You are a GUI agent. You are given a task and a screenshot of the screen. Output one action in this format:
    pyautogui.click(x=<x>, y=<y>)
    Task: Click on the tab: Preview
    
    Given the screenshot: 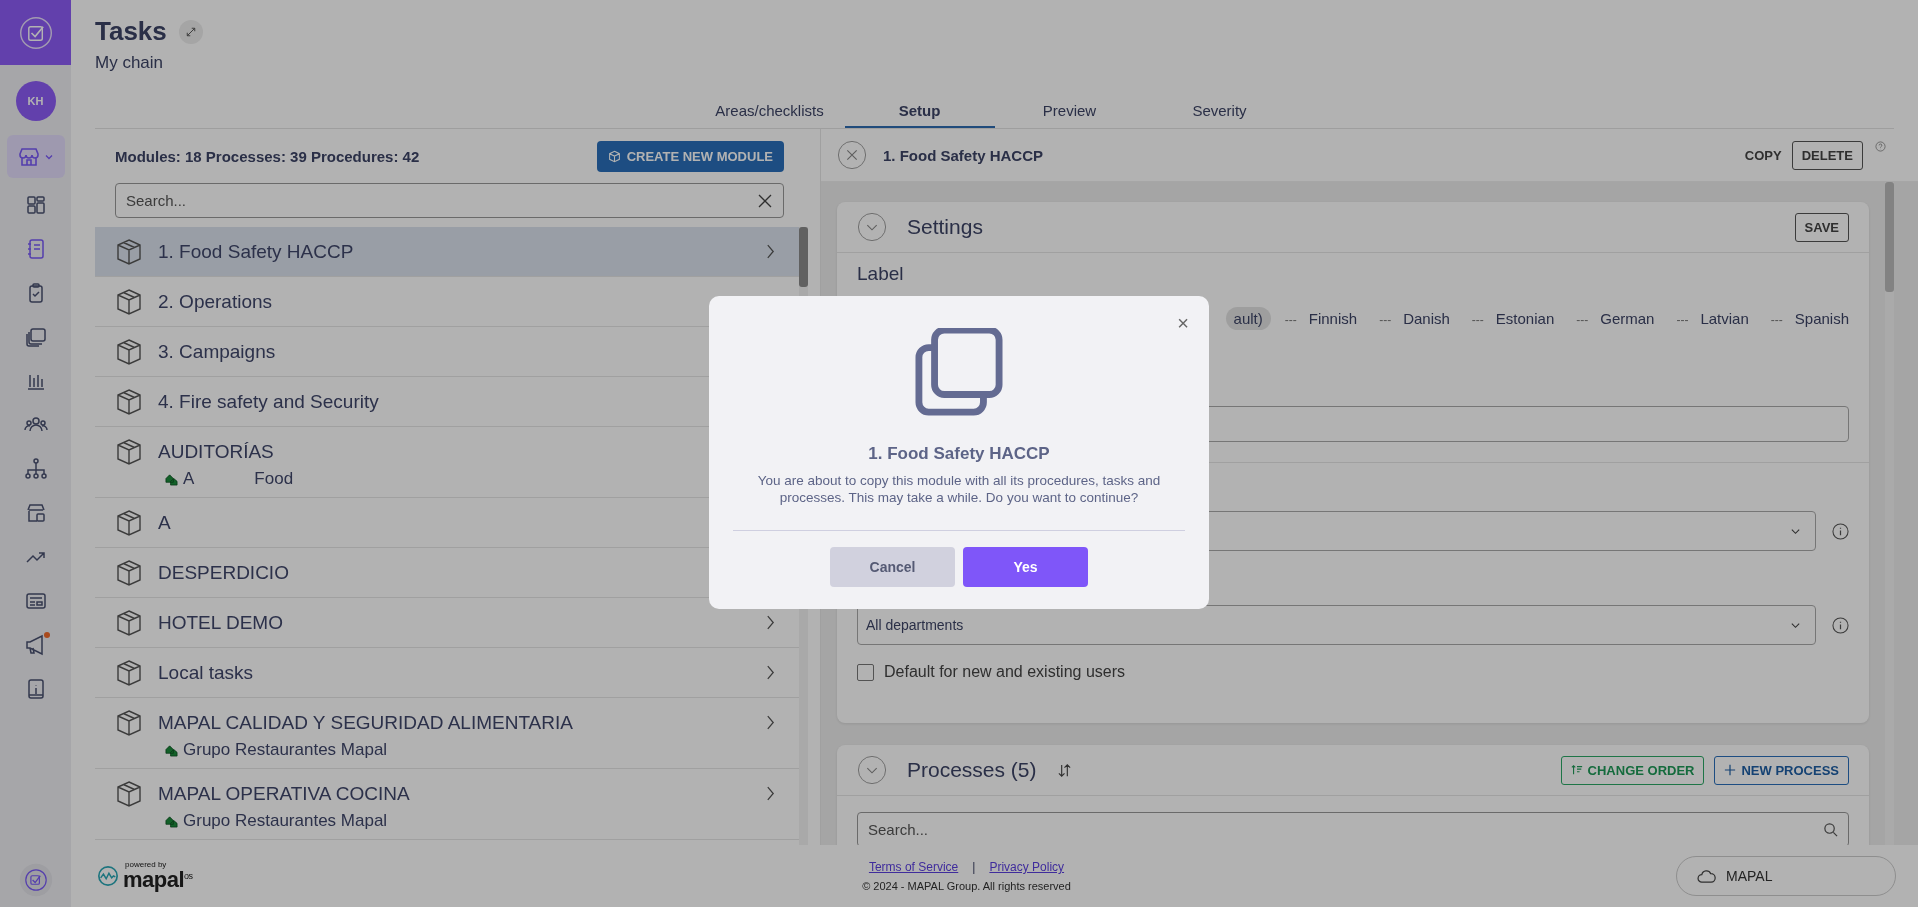 What is the action you would take?
    pyautogui.click(x=1069, y=111)
    